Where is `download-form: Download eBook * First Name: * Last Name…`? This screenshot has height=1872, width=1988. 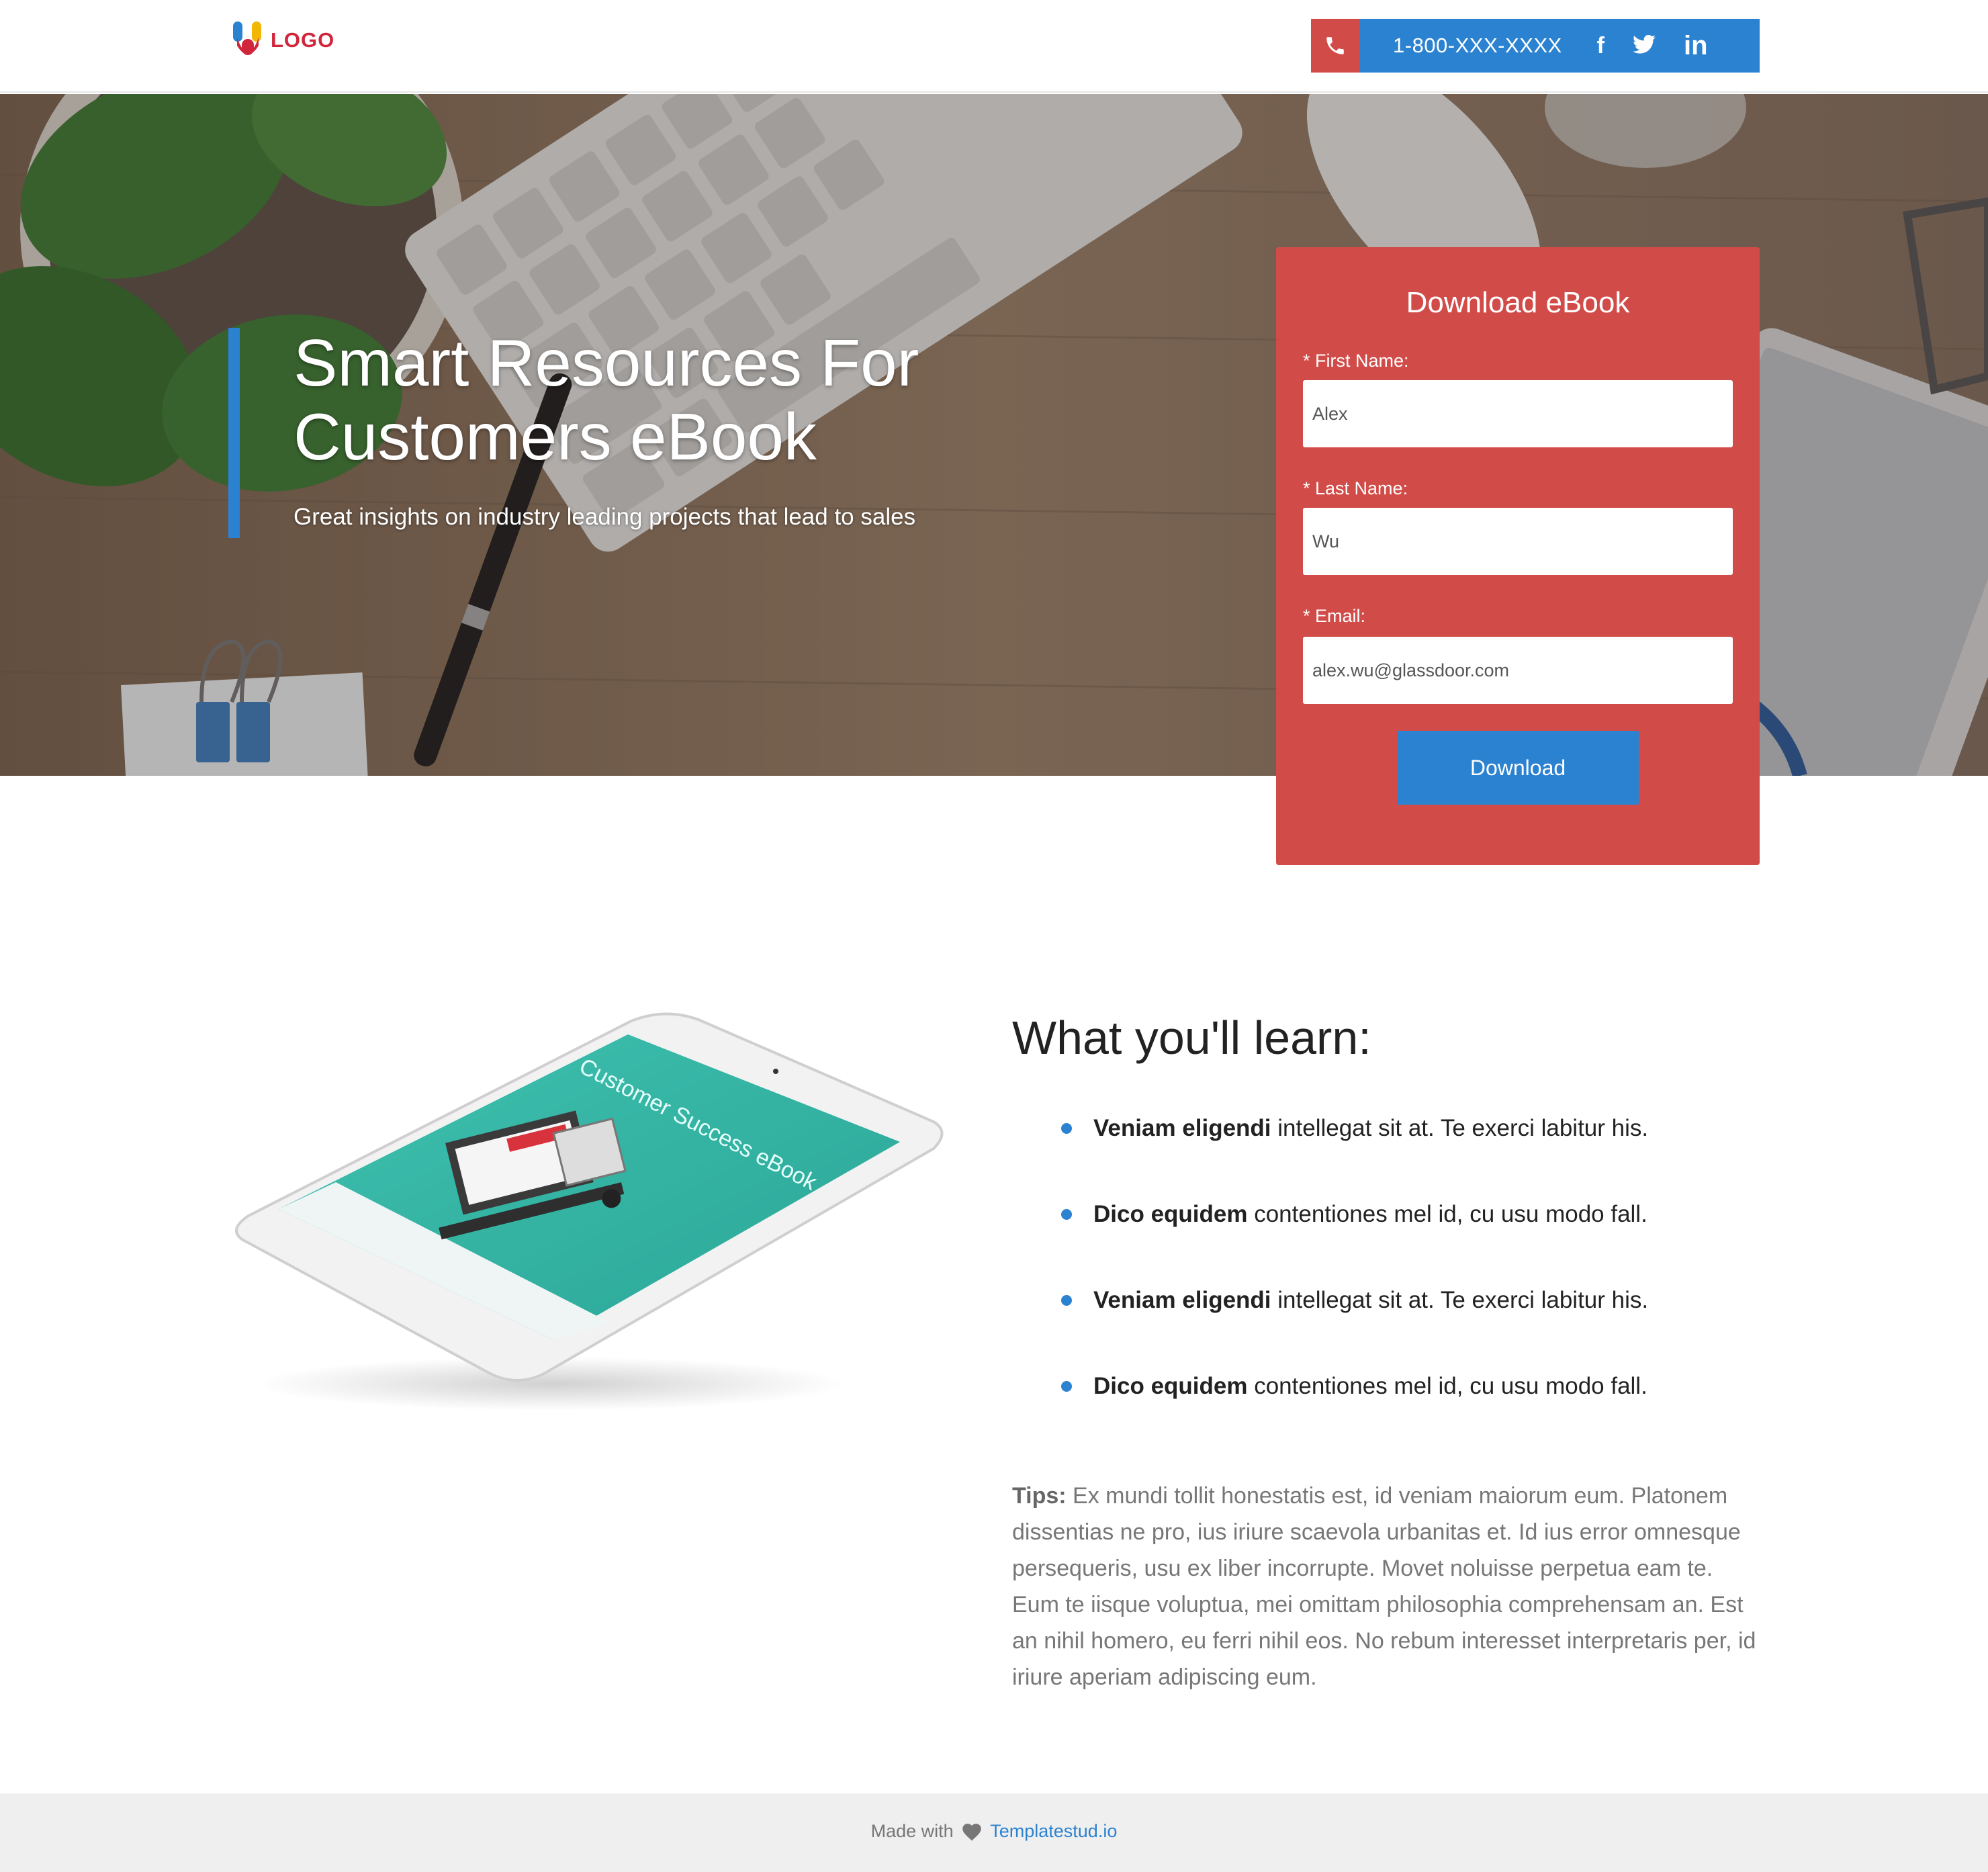
download-form: Download eBook * First Name: * Last Name… is located at coordinates (1518, 556).